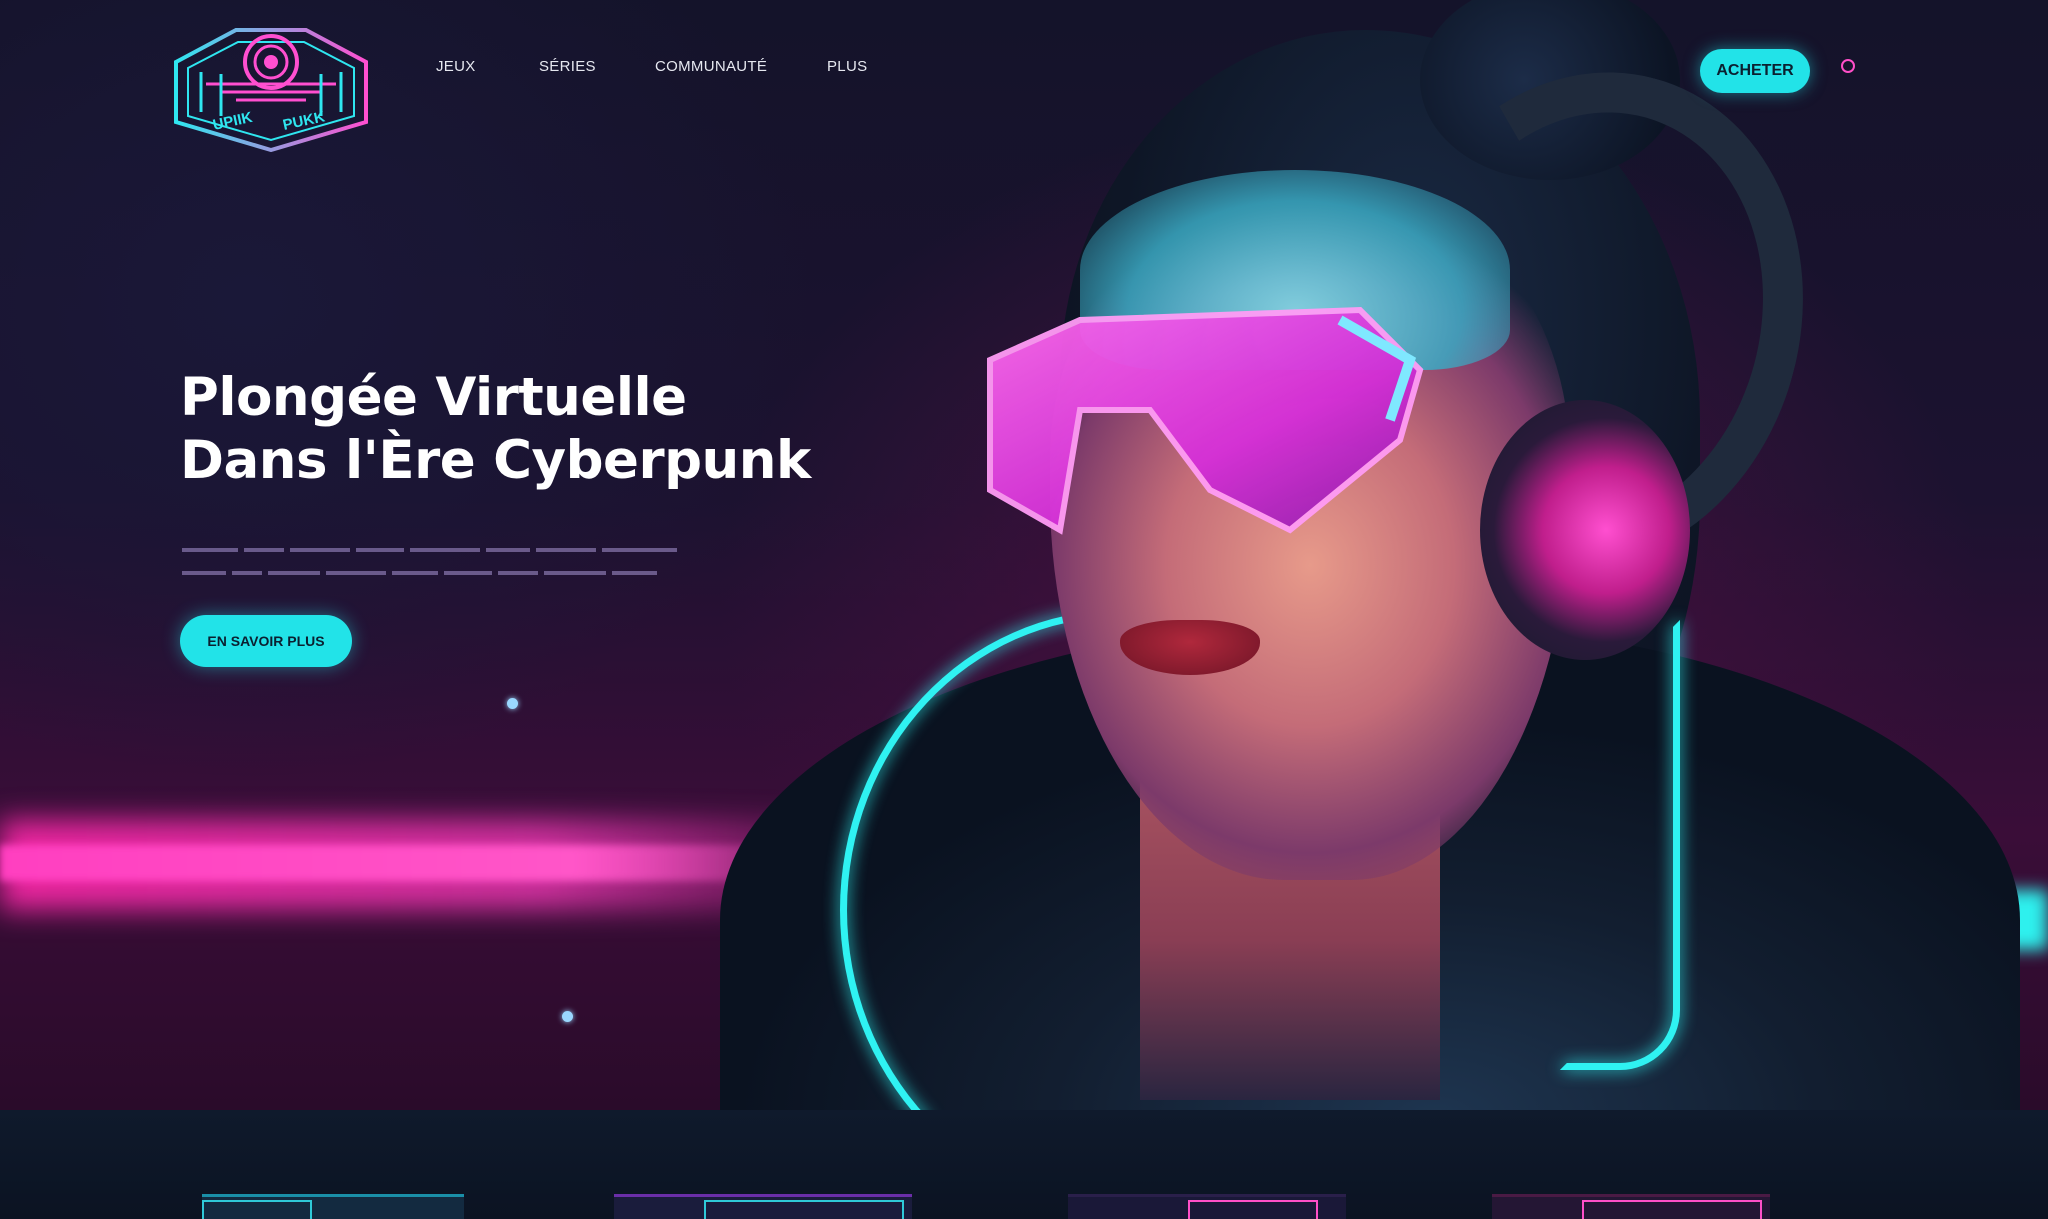 The image size is (2048, 1219). What do you see at coordinates (495, 460) in the screenshot?
I see `hero-title-line-2: Dans l'Ère Cyberpunk` at bounding box center [495, 460].